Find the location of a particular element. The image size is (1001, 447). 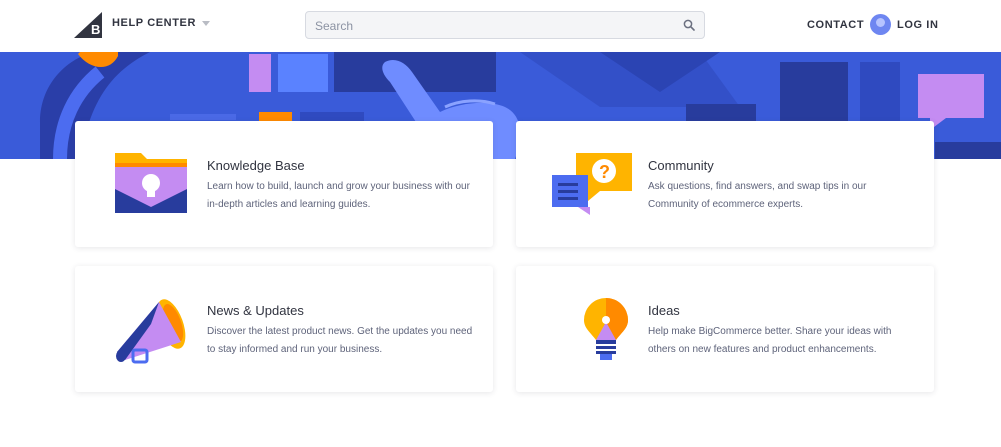

bigcommerce-logo: B is located at coordinates (88, 25).